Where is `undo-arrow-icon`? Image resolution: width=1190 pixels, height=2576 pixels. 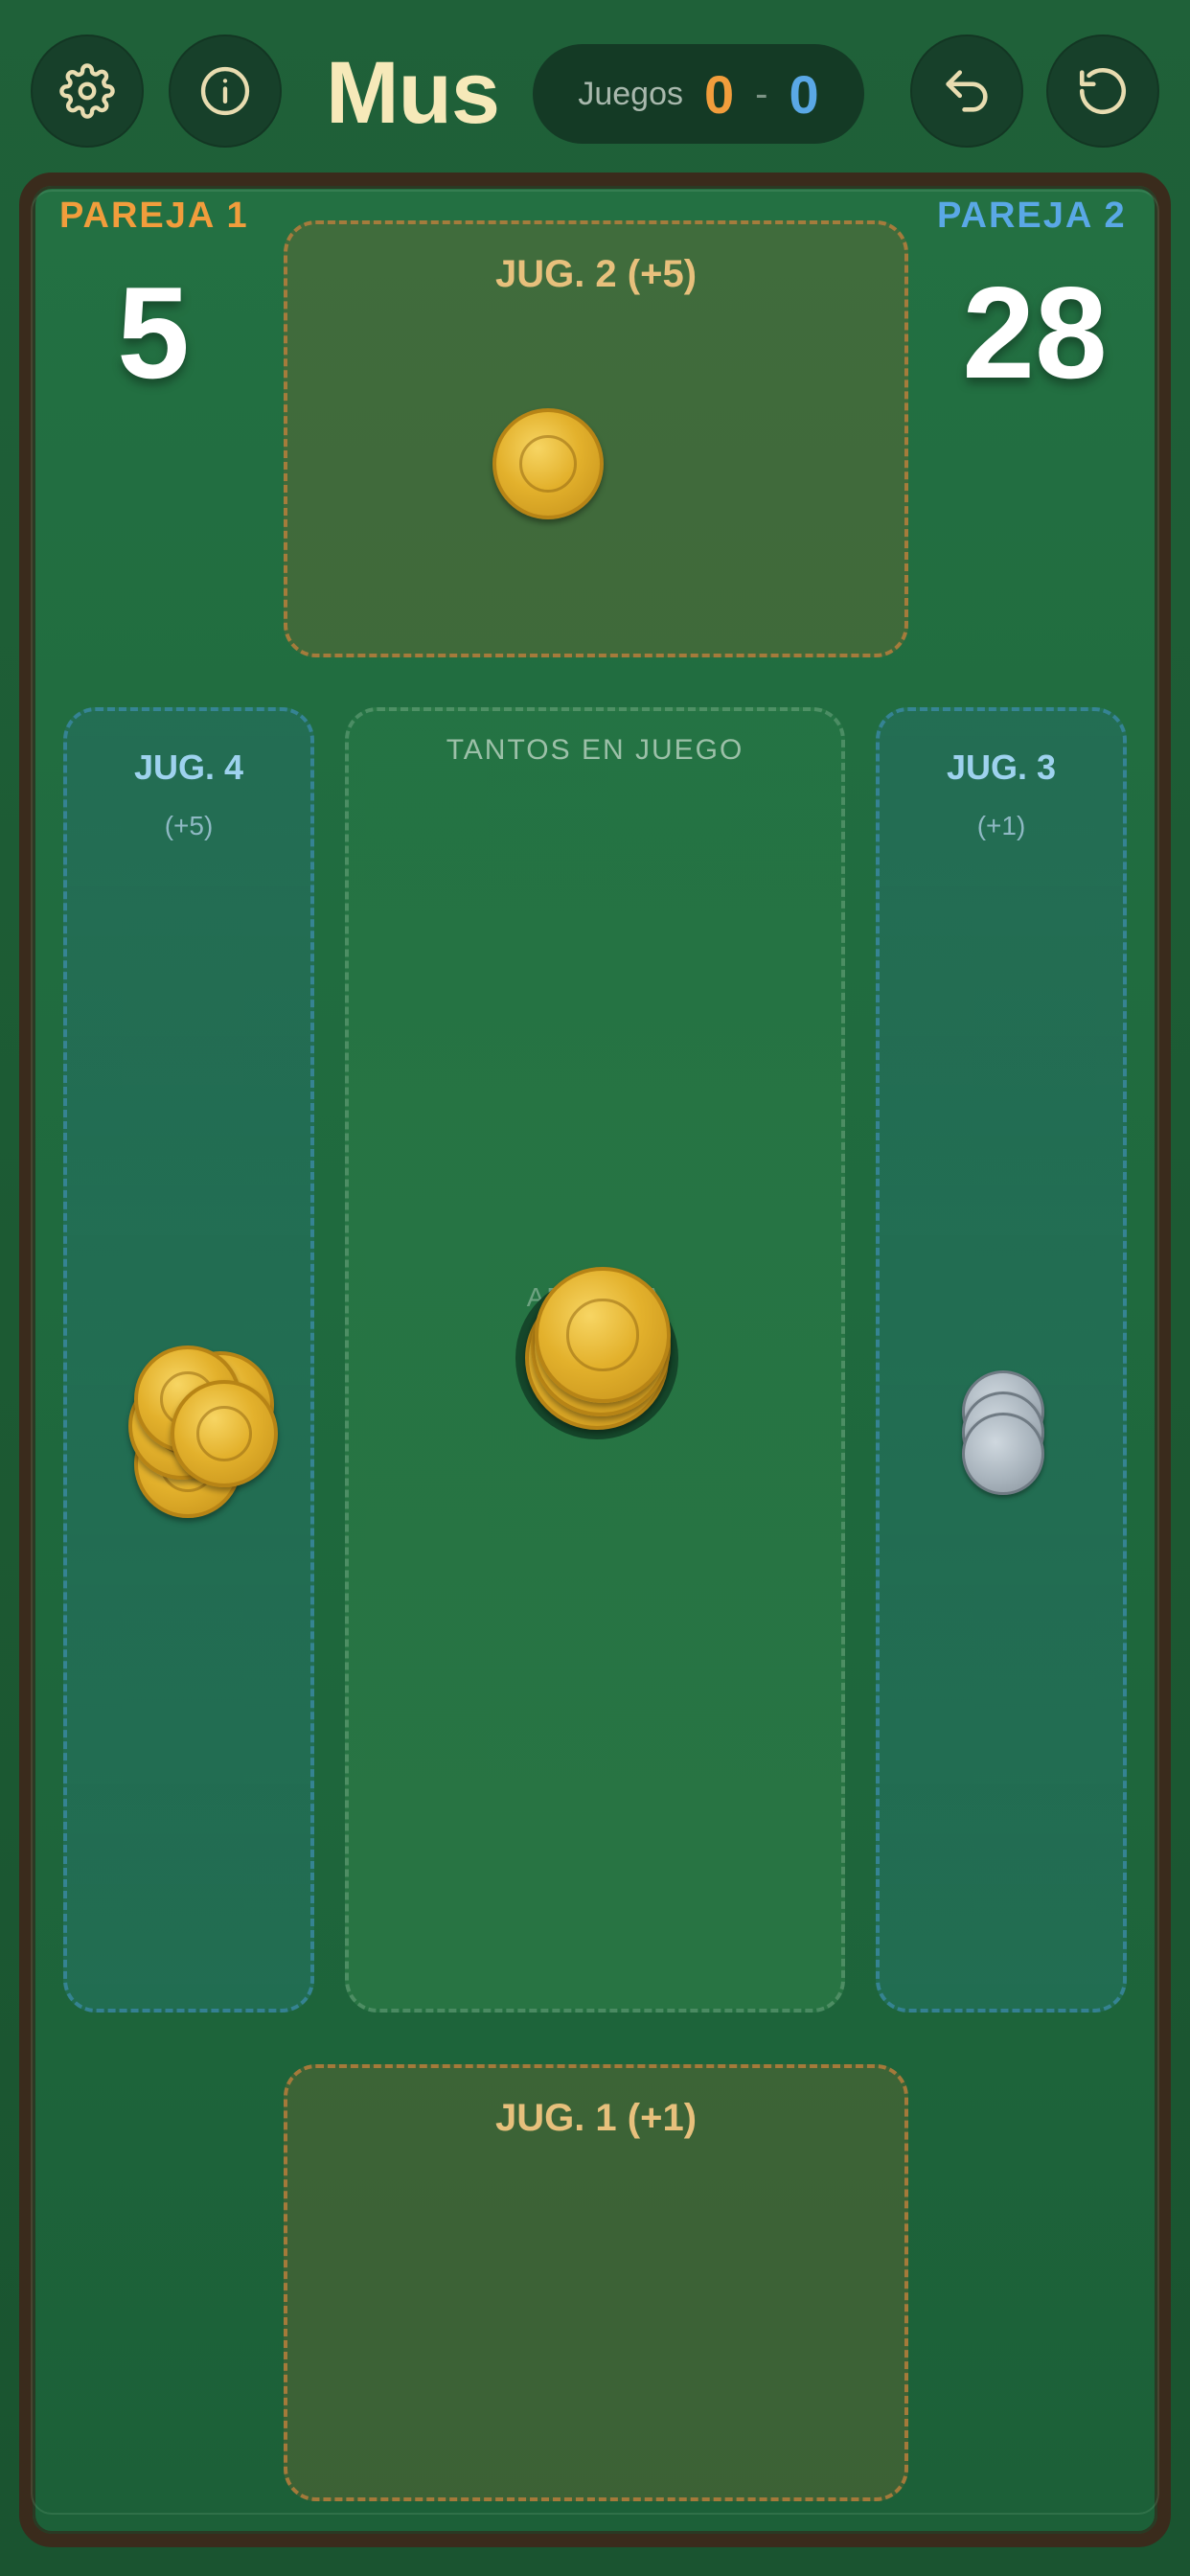
undo-arrow-icon is located at coordinates (967, 91).